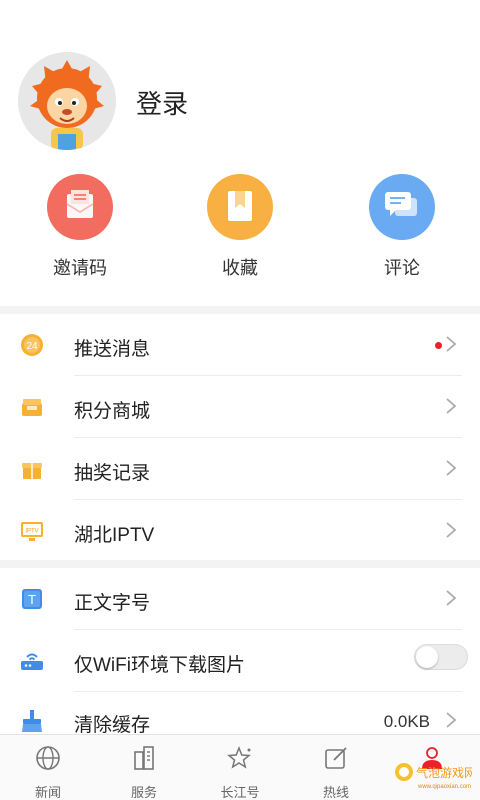 This screenshot has width=480, height=800. What do you see at coordinates (336, 758) in the screenshot?
I see `edit-icon` at bounding box center [336, 758].